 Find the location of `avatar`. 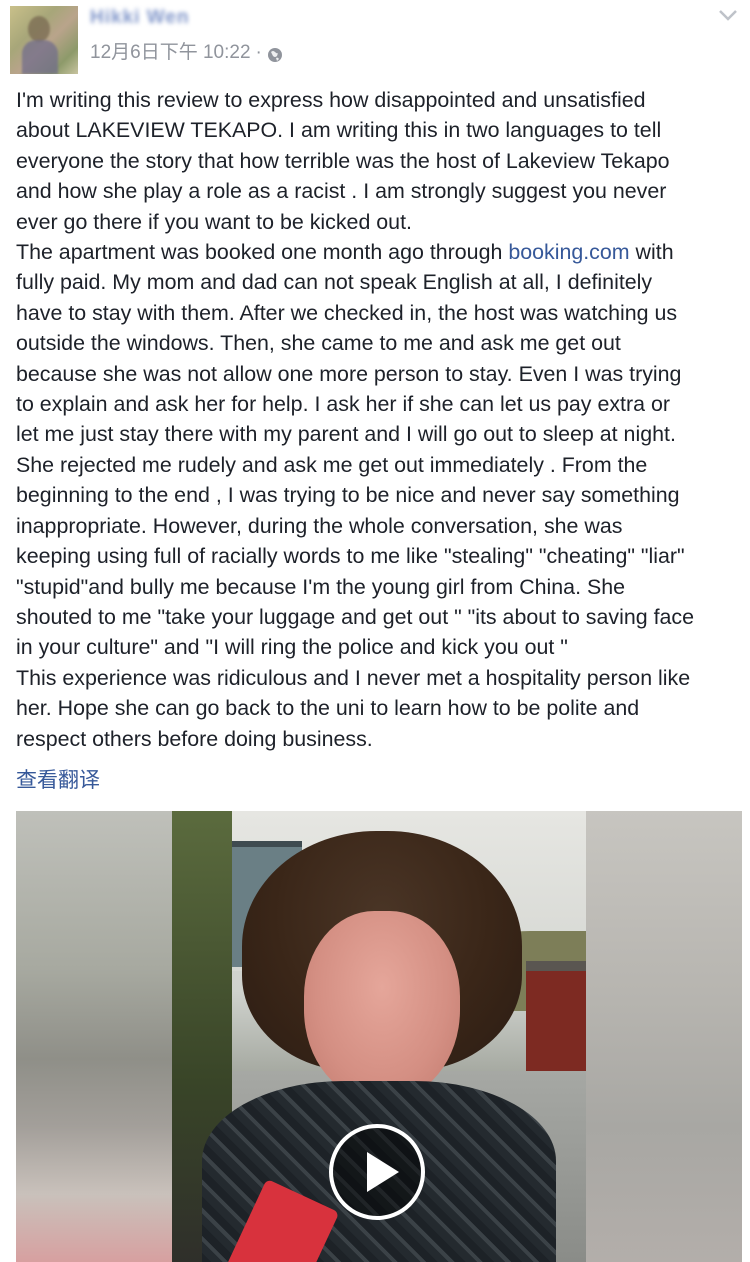

avatar is located at coordinates (44, 40).